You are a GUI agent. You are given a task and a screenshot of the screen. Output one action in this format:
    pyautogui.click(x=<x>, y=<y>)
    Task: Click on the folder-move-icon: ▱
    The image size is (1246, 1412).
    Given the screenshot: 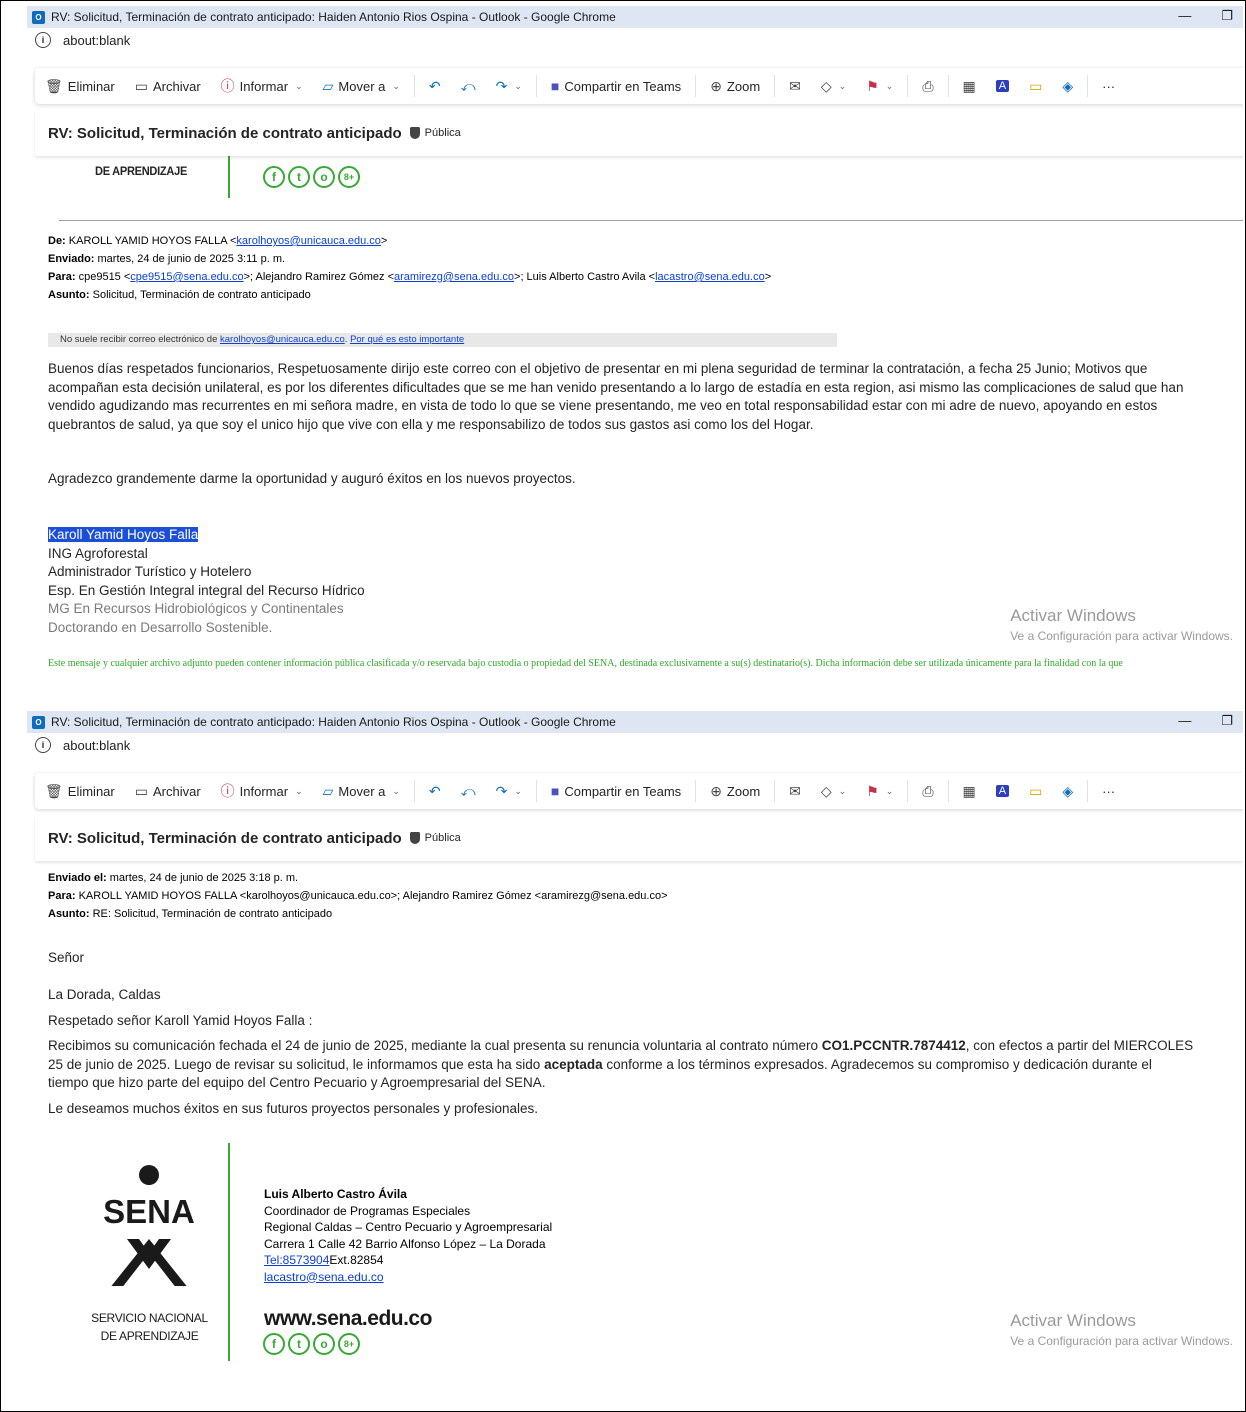 What is the action you would take?
    pyautogui.click(x=328, y=85)
    